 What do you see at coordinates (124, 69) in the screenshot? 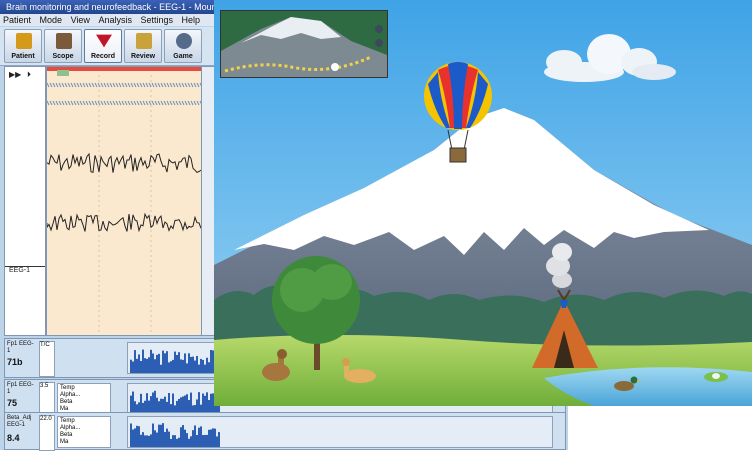
I see `eeg-top-marker` at bounding box center [124, 69].